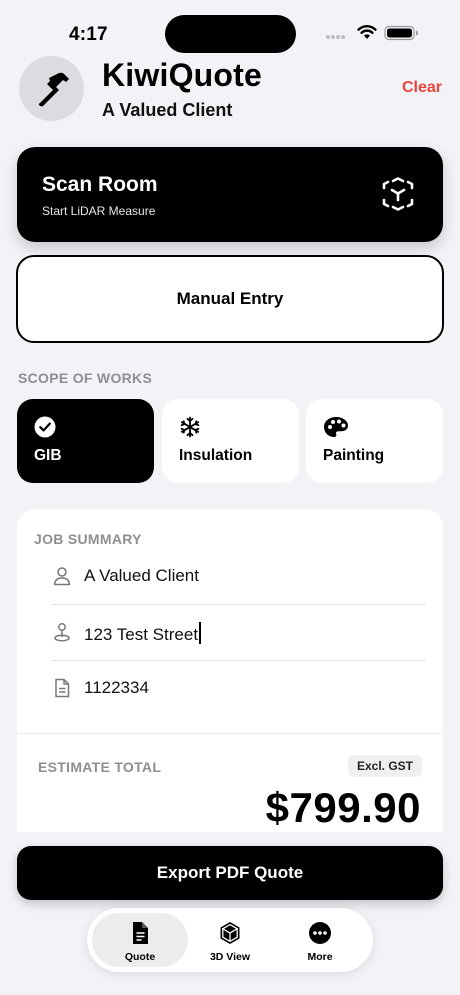  What do you see at coordinates (238, 689) in the screenshot?
I see `job-number-field: 1122334` at bounding box center [238, 689].